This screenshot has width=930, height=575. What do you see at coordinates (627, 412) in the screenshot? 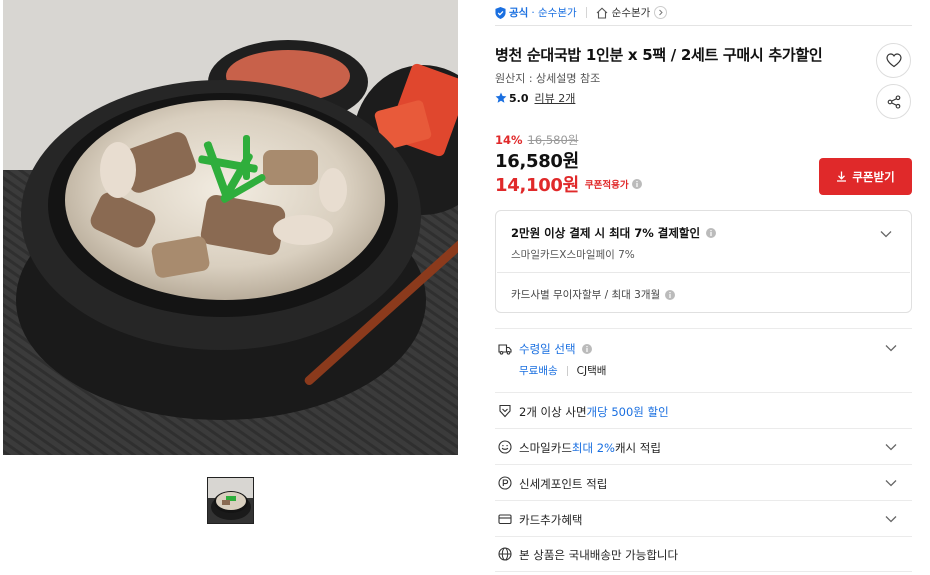
I see `multi-buy-highlight: 개당 500원 할인` at bounding box center [627, 412].